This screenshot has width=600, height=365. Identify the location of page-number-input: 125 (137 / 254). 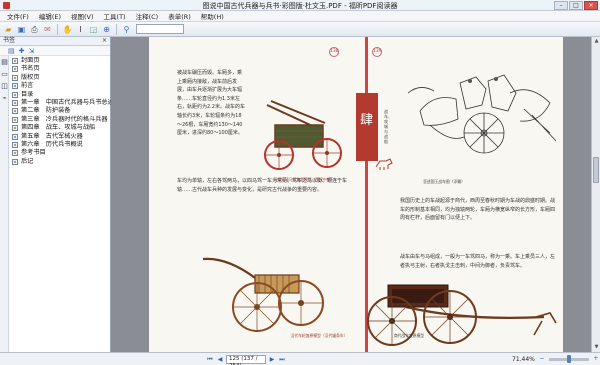
(246, 360).